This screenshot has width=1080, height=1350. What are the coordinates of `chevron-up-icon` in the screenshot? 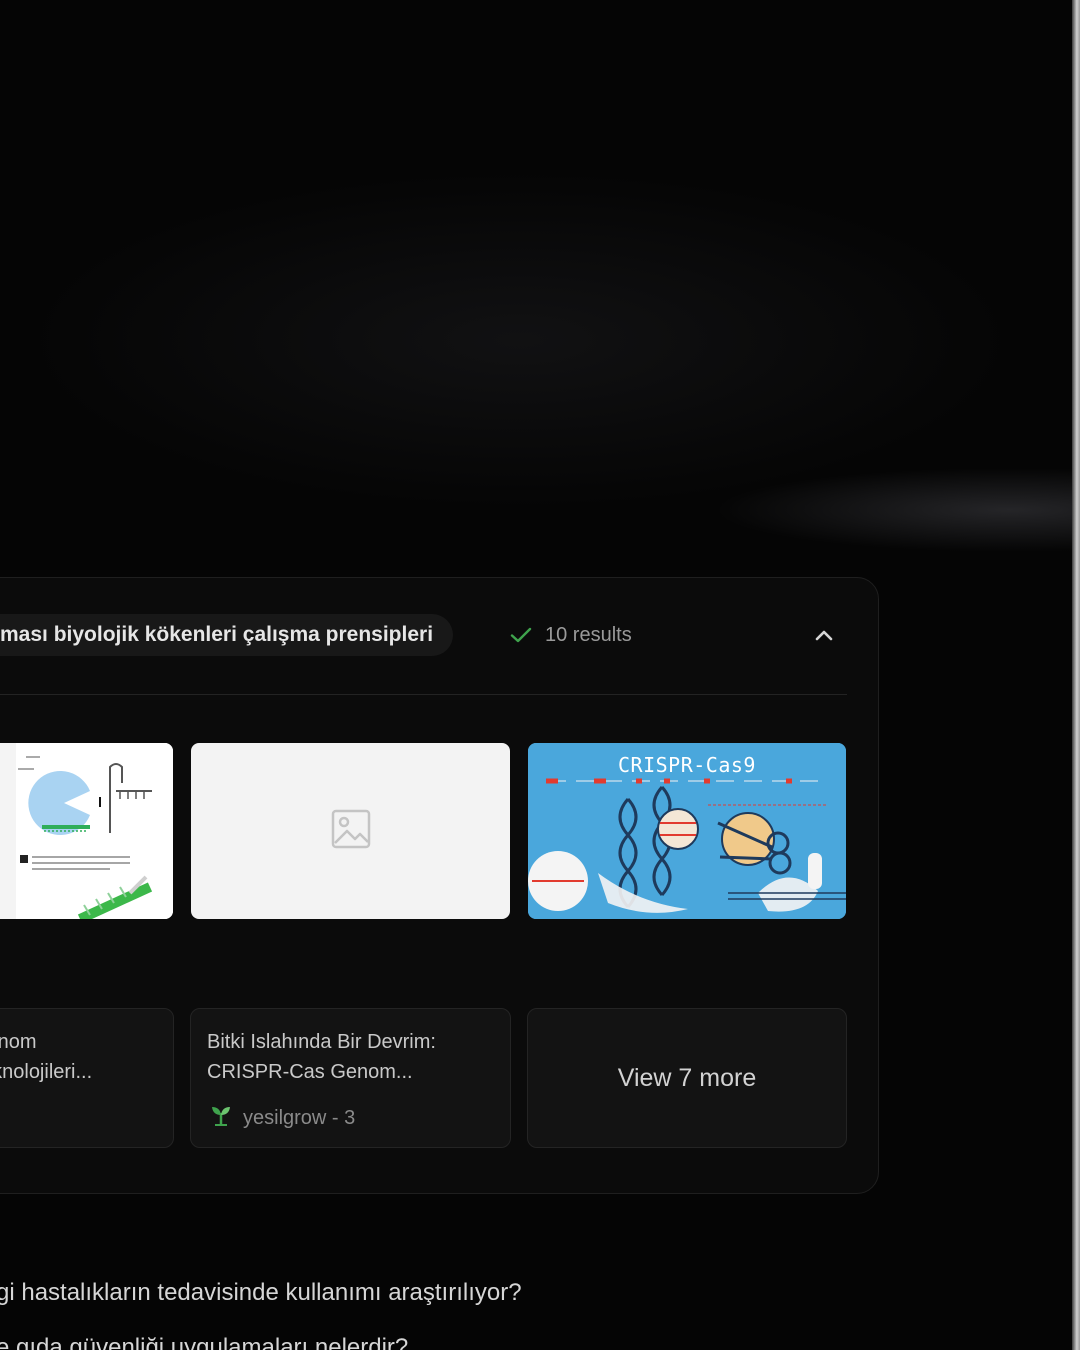 It's located at (824, 636).